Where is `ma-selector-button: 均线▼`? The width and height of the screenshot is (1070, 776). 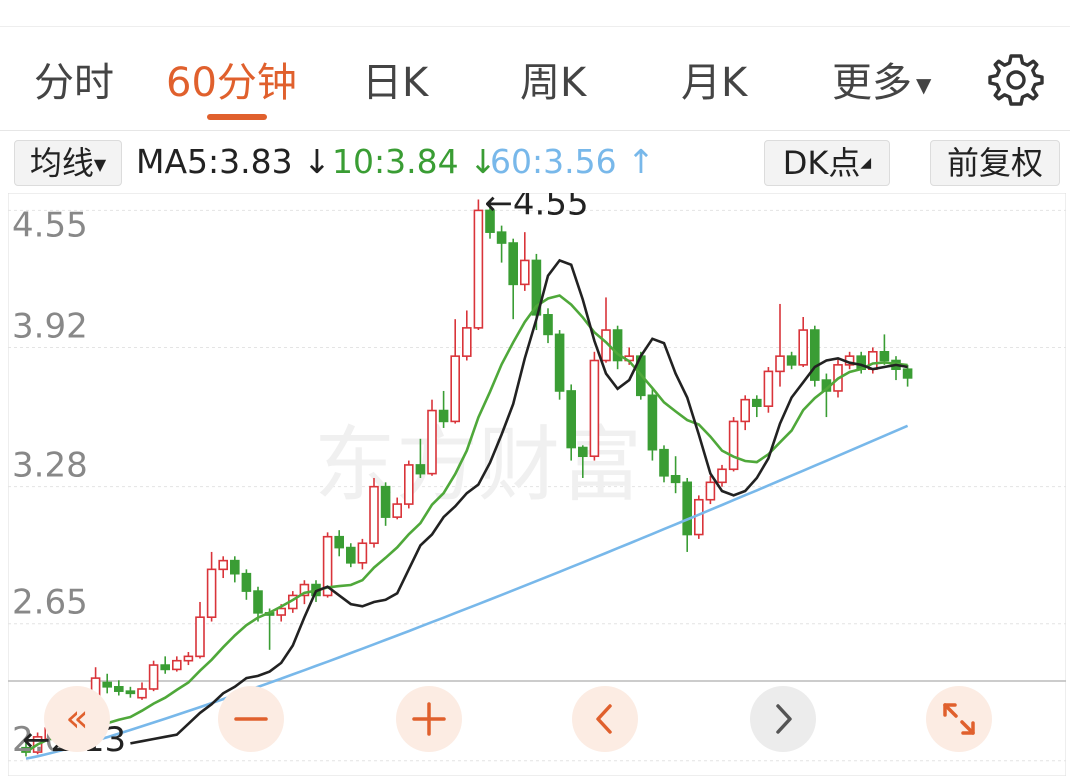 ma-selector-button: 均线▼ is located at coordinates (68, 163).